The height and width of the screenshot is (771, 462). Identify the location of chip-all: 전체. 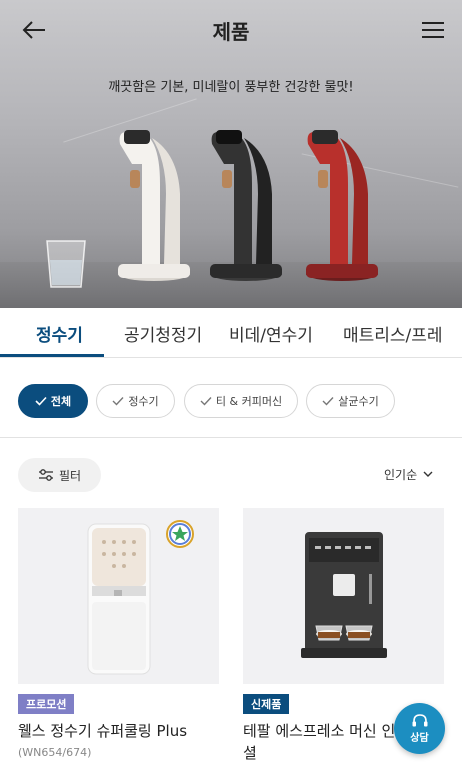
(53, 401).